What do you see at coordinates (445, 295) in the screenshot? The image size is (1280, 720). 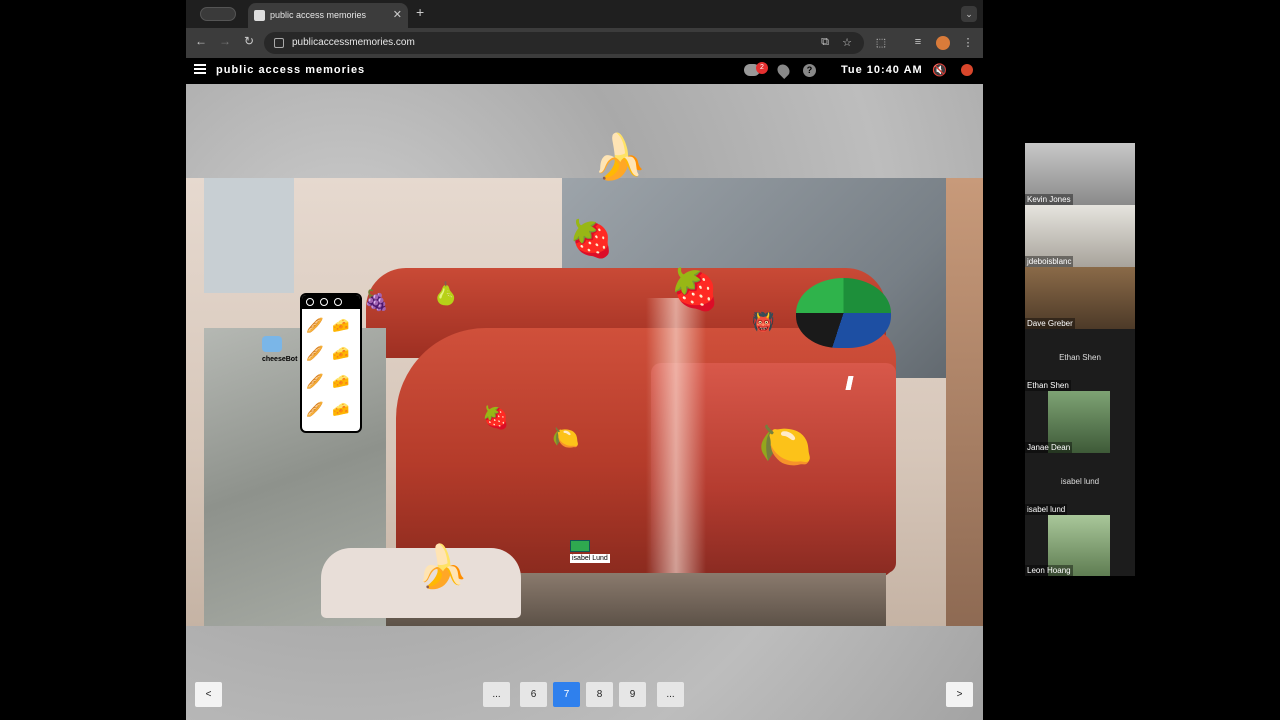 I see `pear-sticker: 🍐` at bounding box center [445, 295].